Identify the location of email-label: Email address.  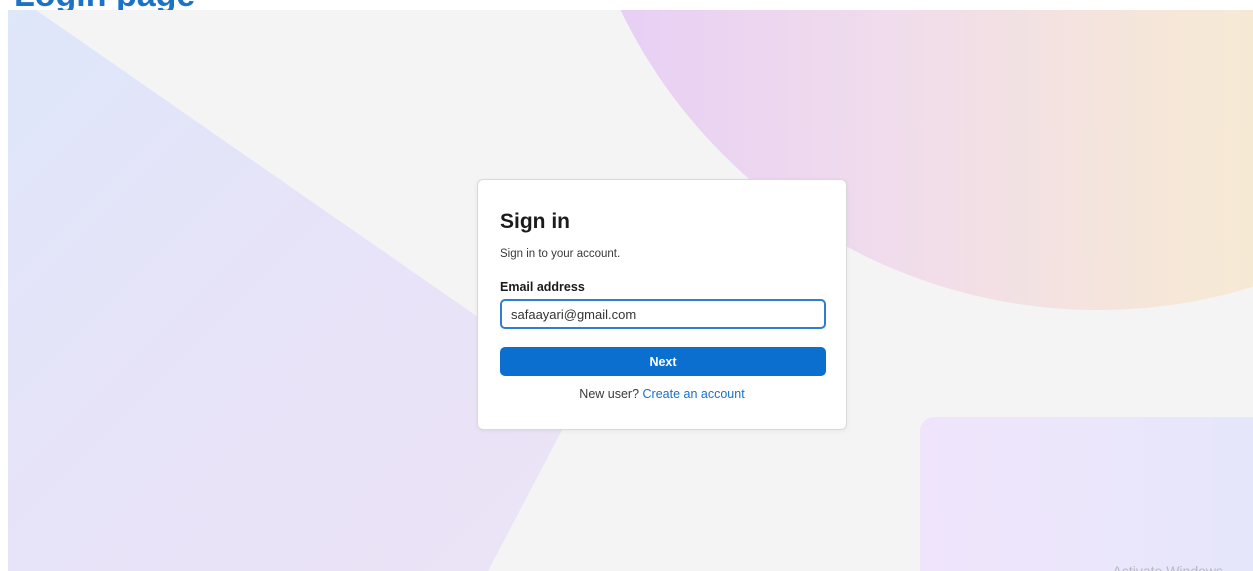
(542, 287).